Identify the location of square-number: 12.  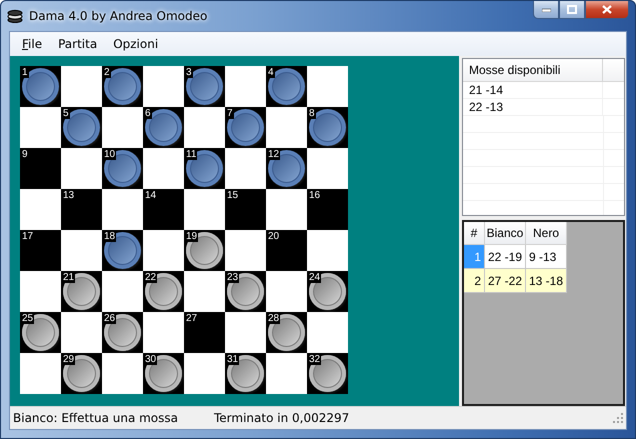
(273, 154).